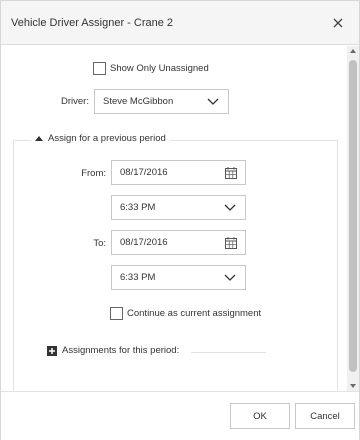 The image size is (360, 440). Describe the element at coordinates (353, 51) in the screenshot. I see `scroll-up-icon` at that location.